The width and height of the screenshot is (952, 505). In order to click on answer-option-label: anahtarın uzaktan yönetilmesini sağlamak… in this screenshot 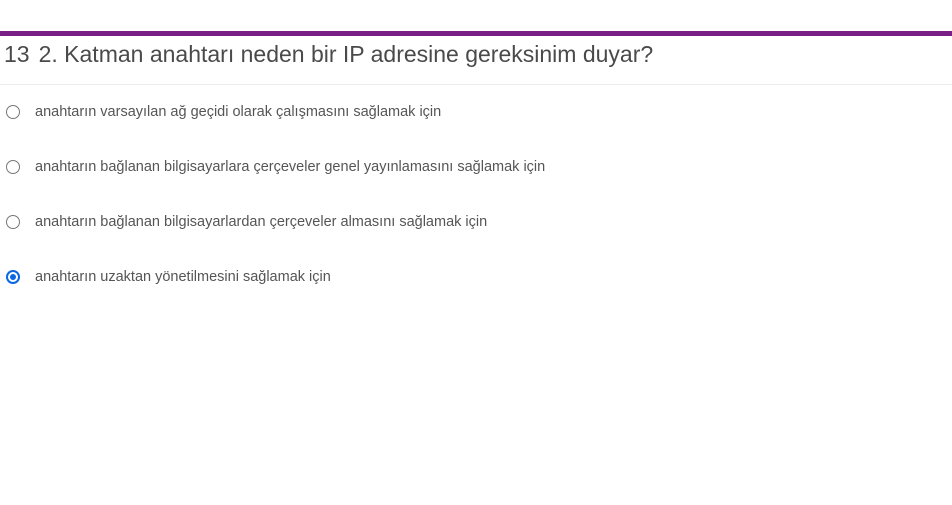, I will do `click(183, 277)`.